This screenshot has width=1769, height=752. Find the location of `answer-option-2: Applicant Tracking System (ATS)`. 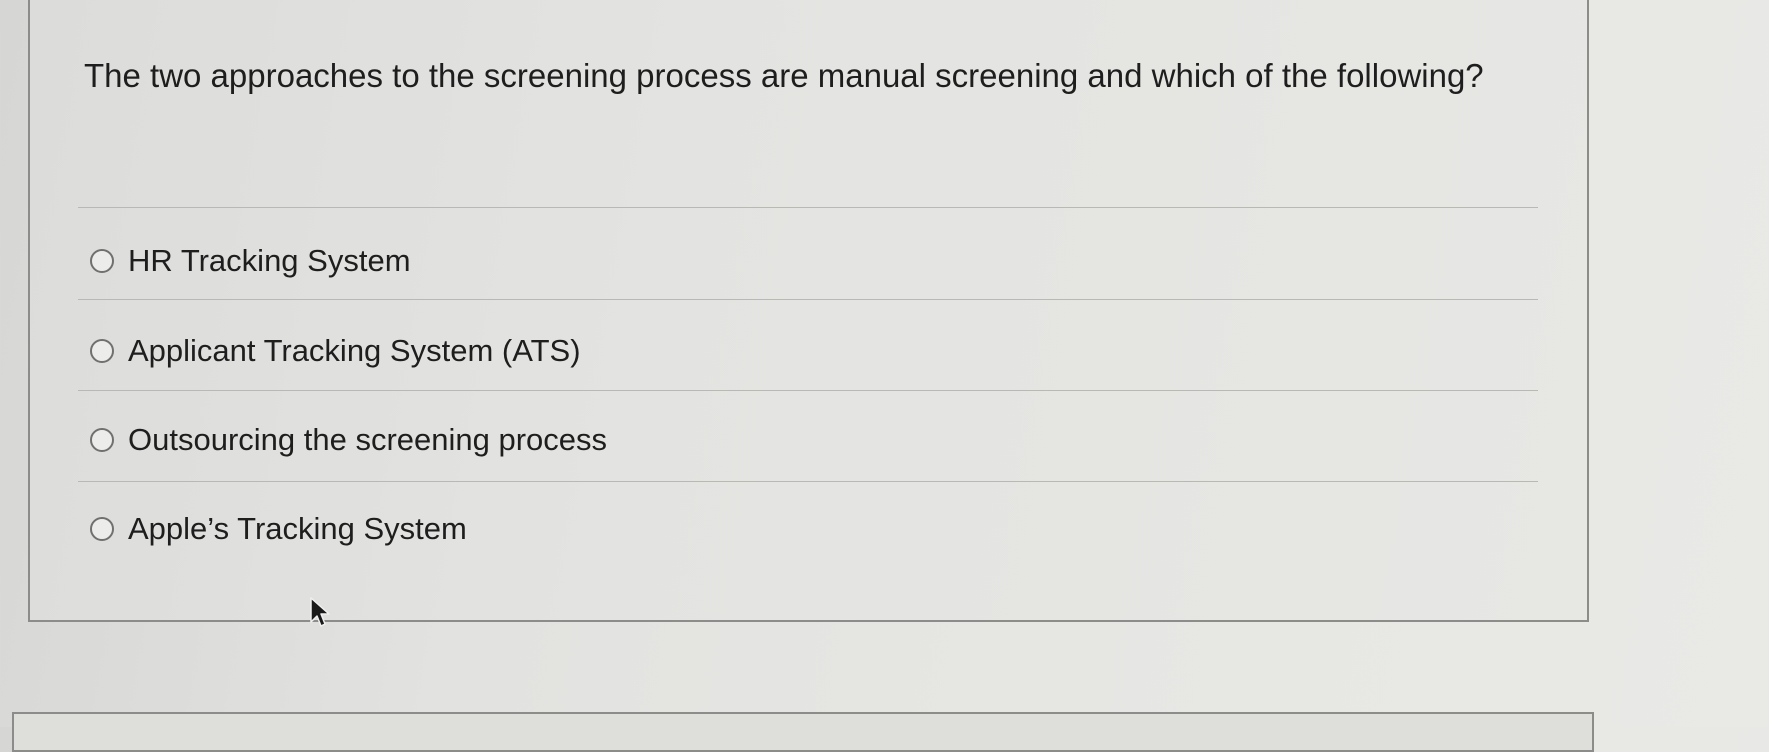

answer-option-2: Applicant Tracking System (ATS) is located at coordinates (335, 351).